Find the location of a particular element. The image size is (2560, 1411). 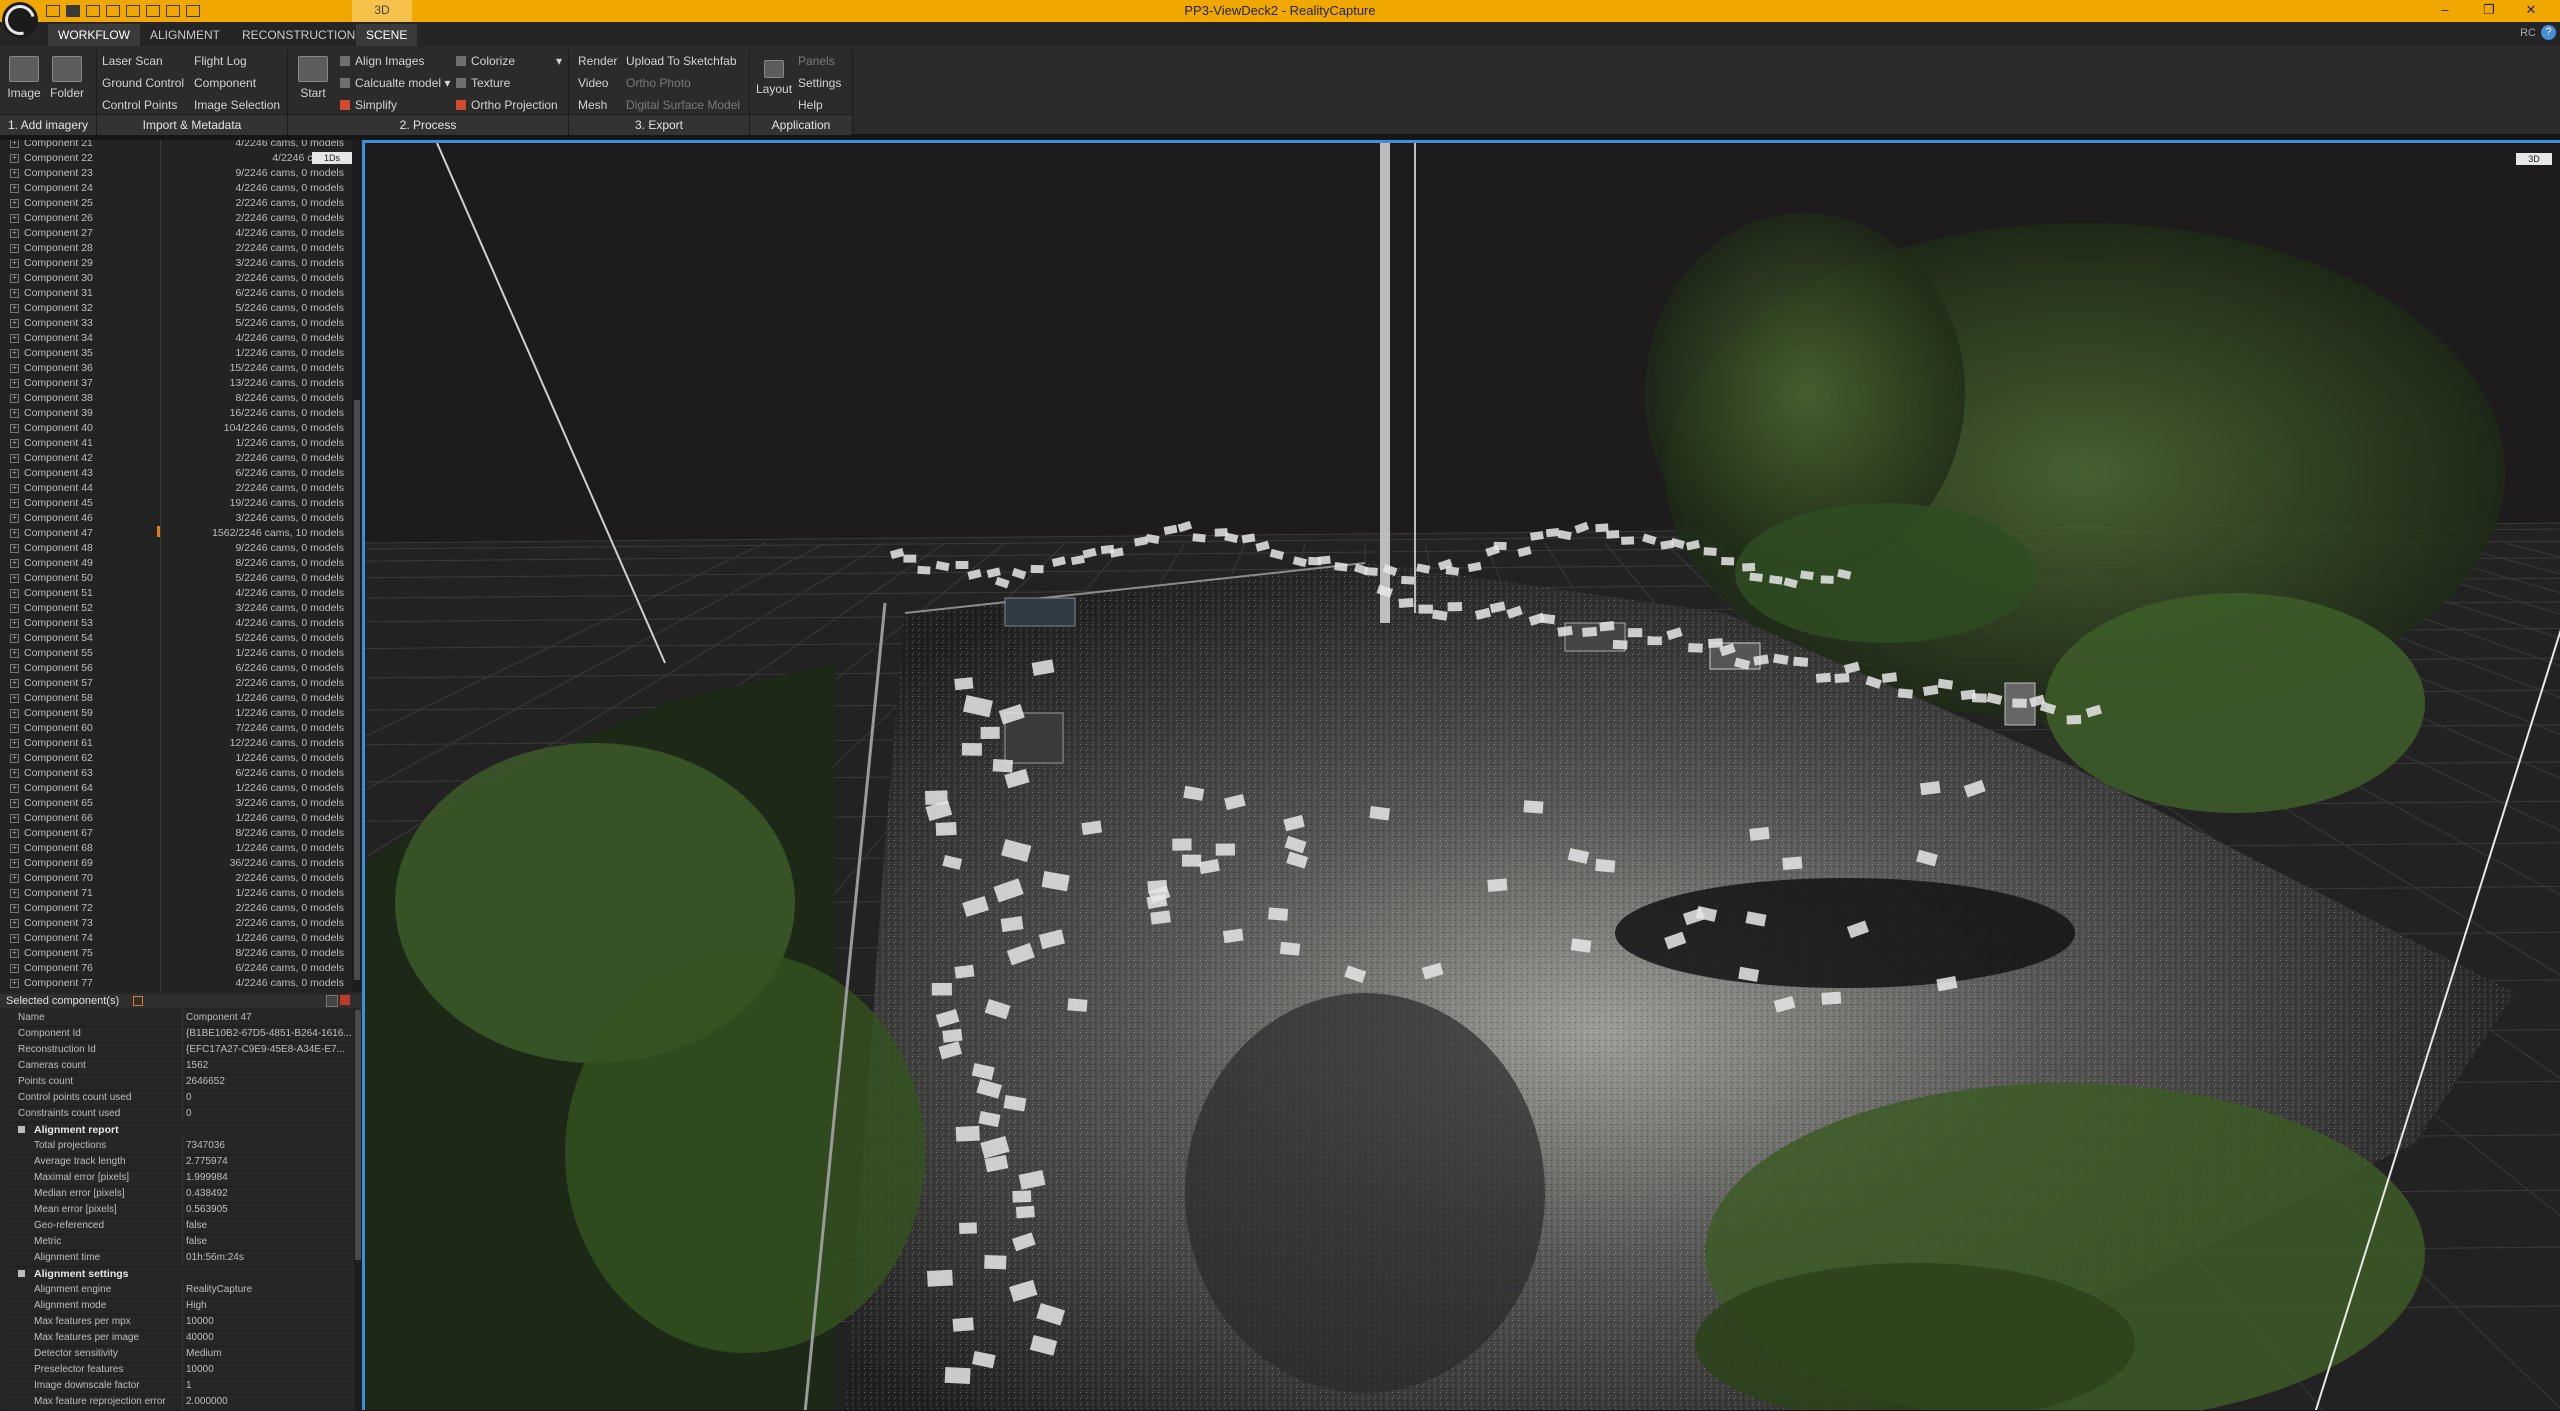

component-row: + Component 54 5/2246 cams, 0 models is located at coordinates (175, 638).